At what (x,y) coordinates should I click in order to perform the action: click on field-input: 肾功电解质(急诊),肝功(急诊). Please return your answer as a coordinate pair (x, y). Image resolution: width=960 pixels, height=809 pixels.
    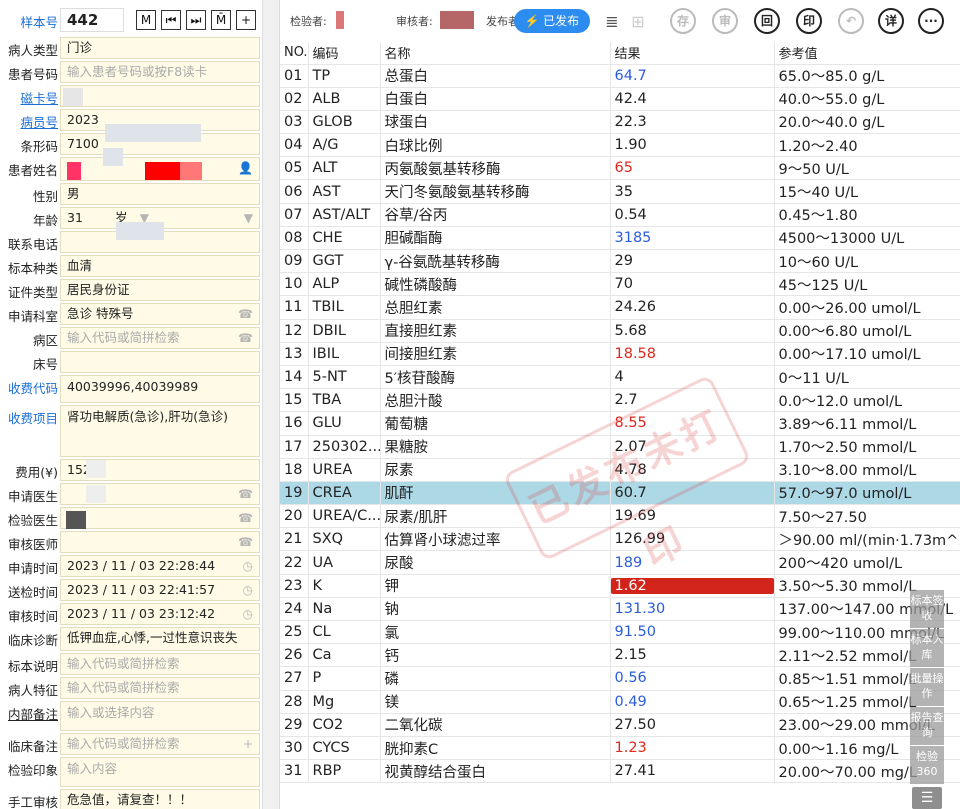
    Looking at the image, I should click on (160, 431).